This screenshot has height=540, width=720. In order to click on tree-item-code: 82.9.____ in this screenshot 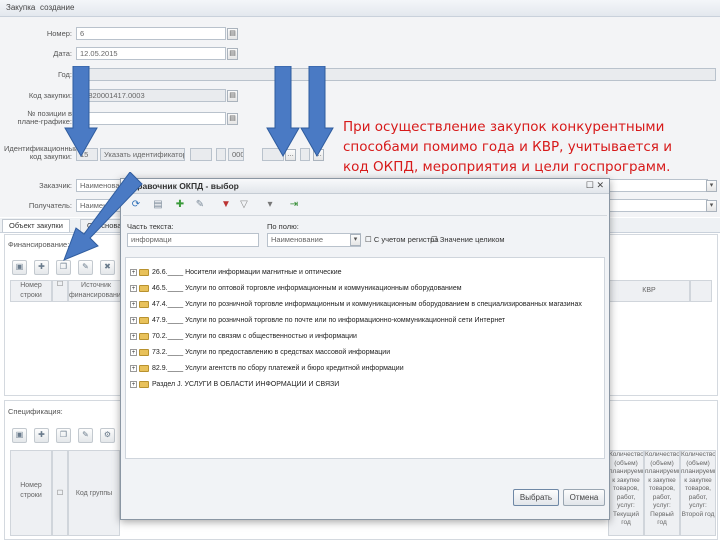, I will do `click(168, 368)`.